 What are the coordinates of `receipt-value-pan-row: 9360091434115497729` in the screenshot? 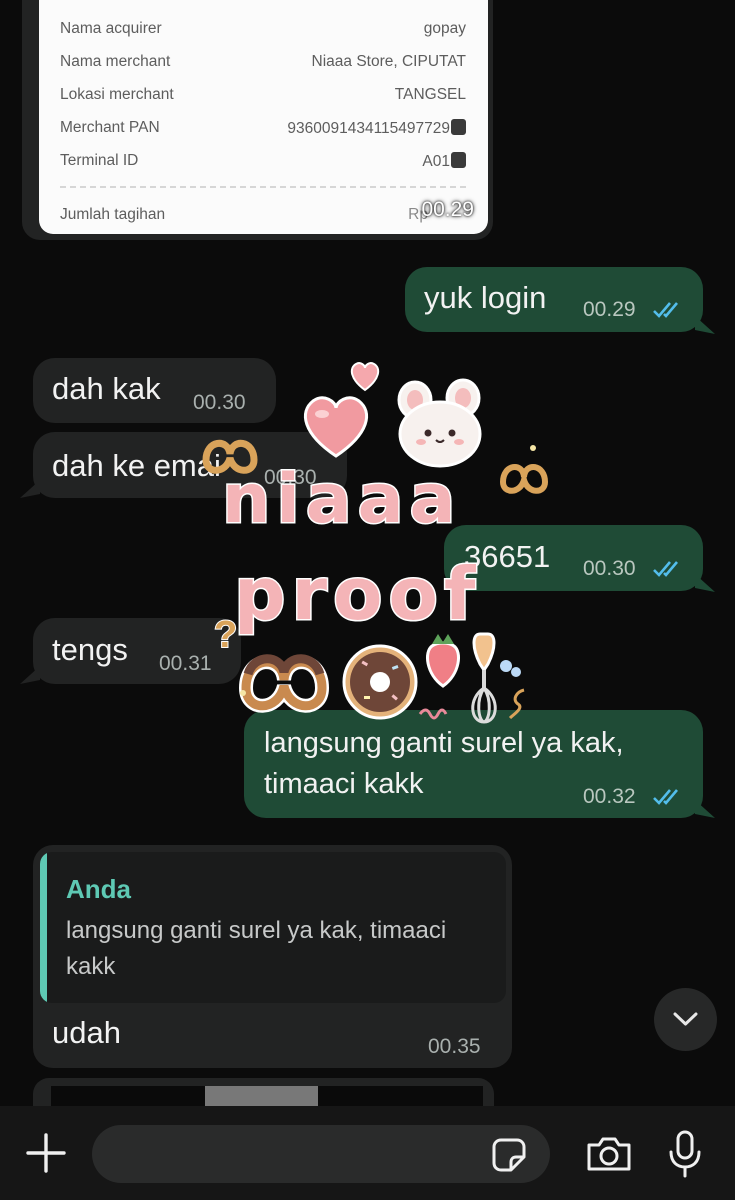 It's located at (376, 128).